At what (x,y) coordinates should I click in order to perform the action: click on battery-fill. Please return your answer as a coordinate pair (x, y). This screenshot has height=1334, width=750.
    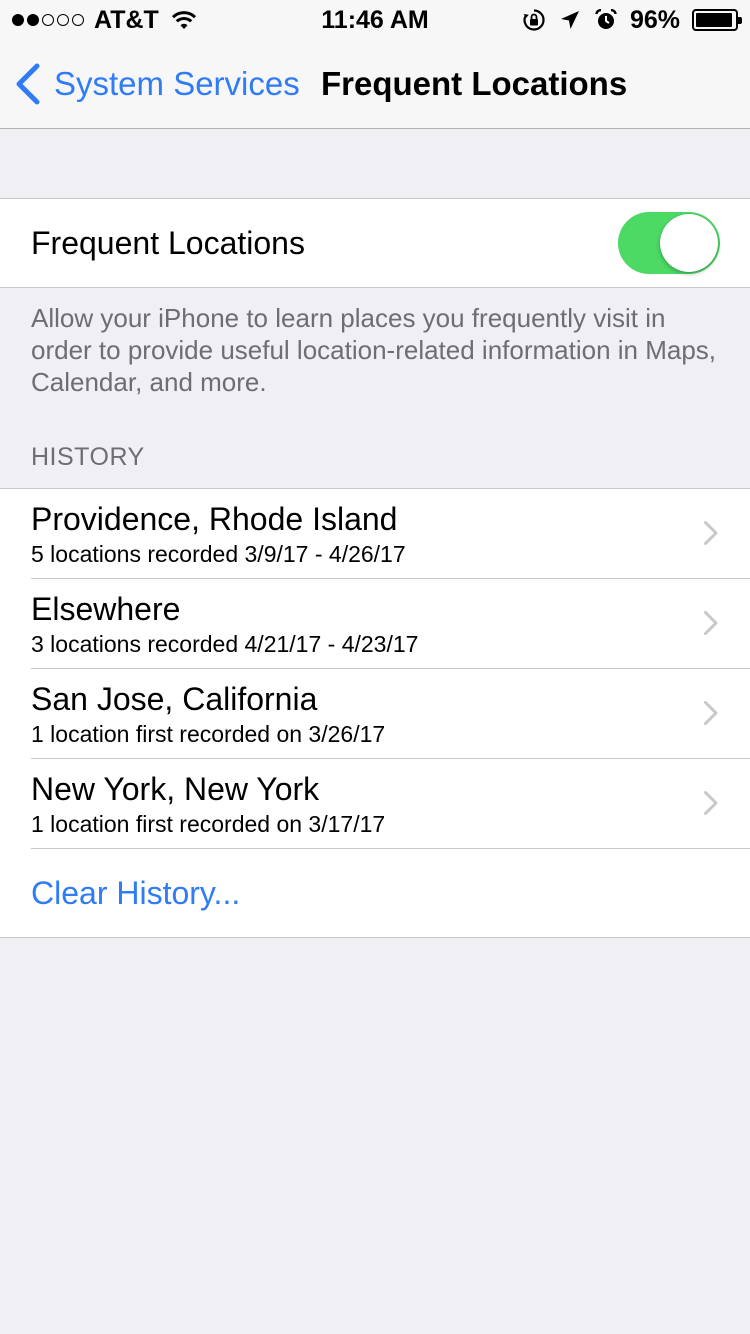
    Looking at the image, I should click on (714, 20).